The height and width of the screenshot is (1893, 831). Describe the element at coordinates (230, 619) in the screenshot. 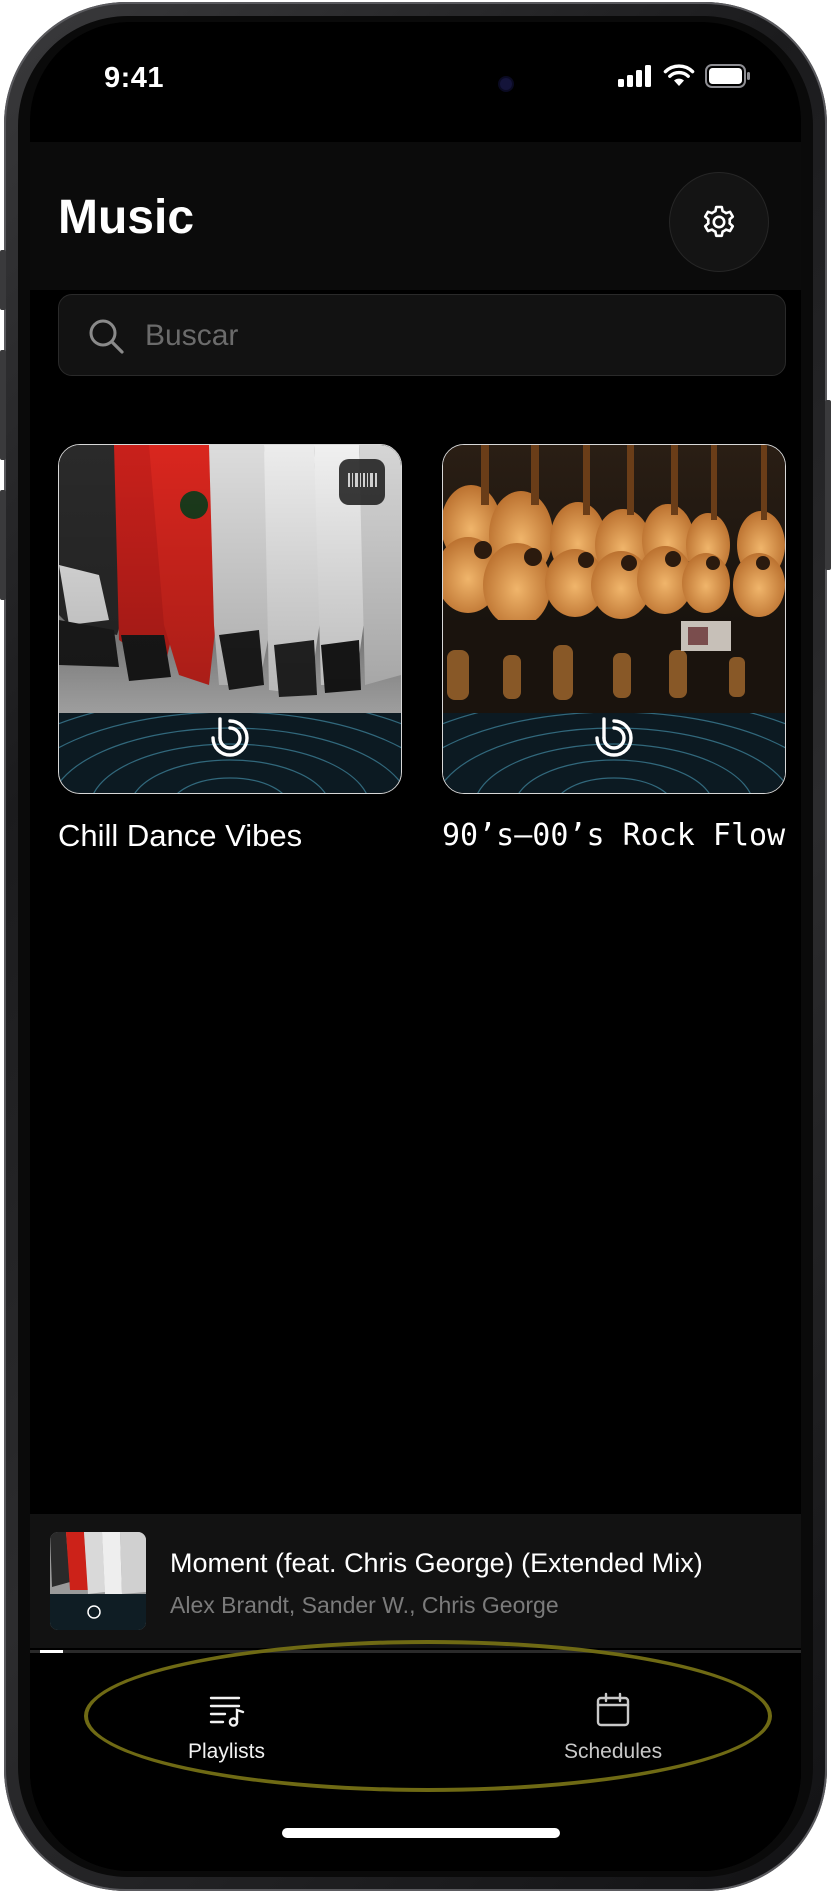

I see `playlist-cover-sneakers` at that location.